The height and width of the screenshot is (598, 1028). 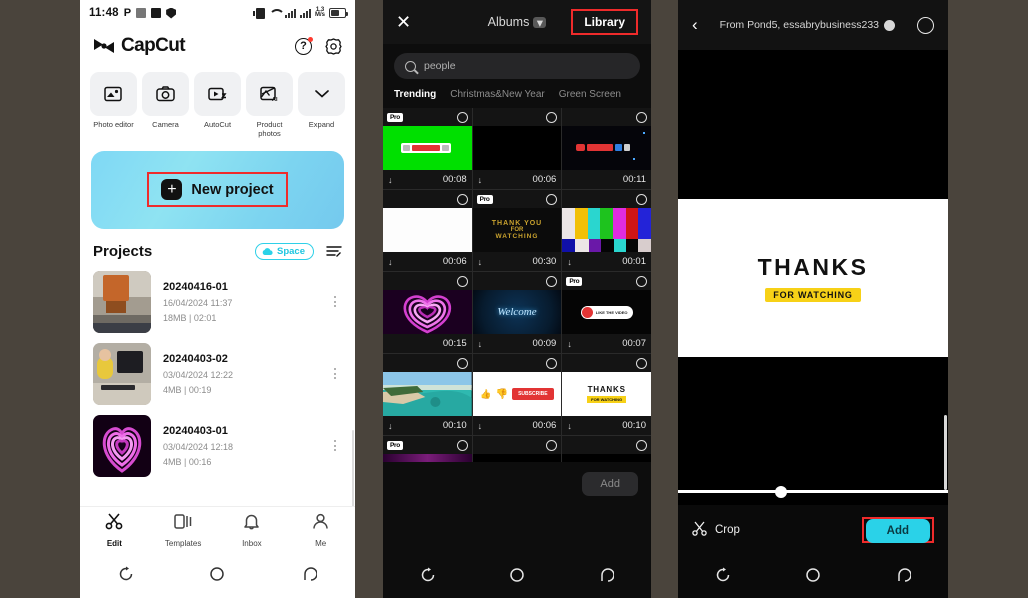 What do you see at coordinates (925, 25) in the screenshot?
I see `select-circle-icon` at bounding box center [925, 25].